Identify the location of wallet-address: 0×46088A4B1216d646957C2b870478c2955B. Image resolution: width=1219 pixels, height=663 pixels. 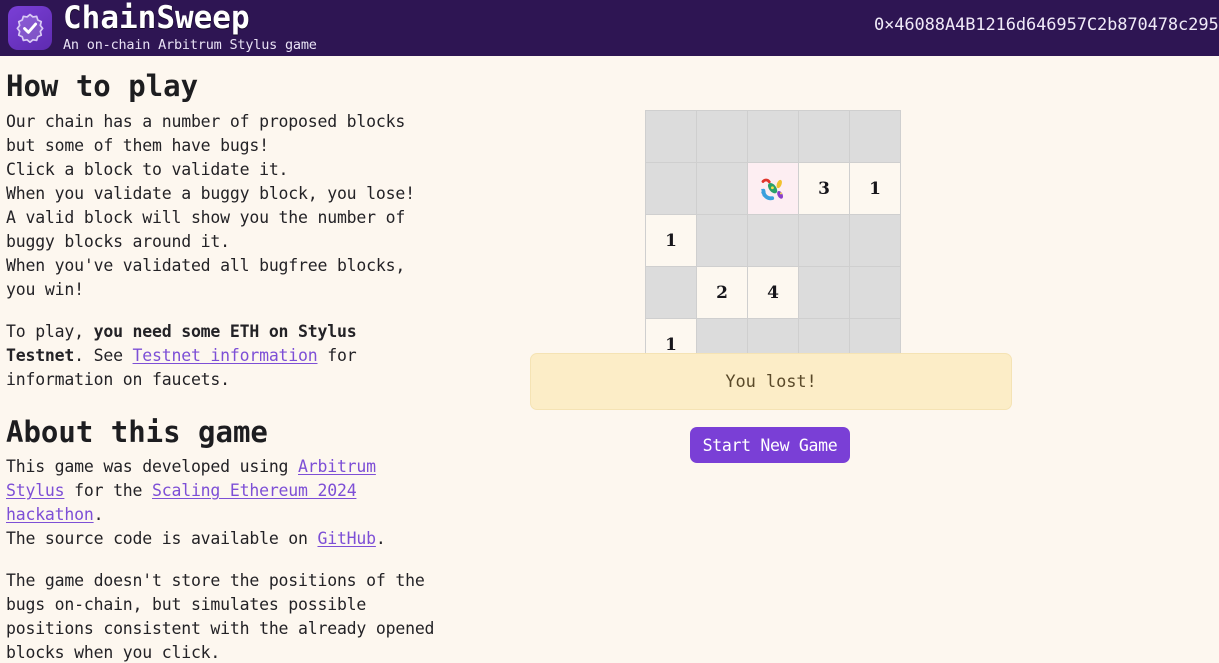
(1046, 25).